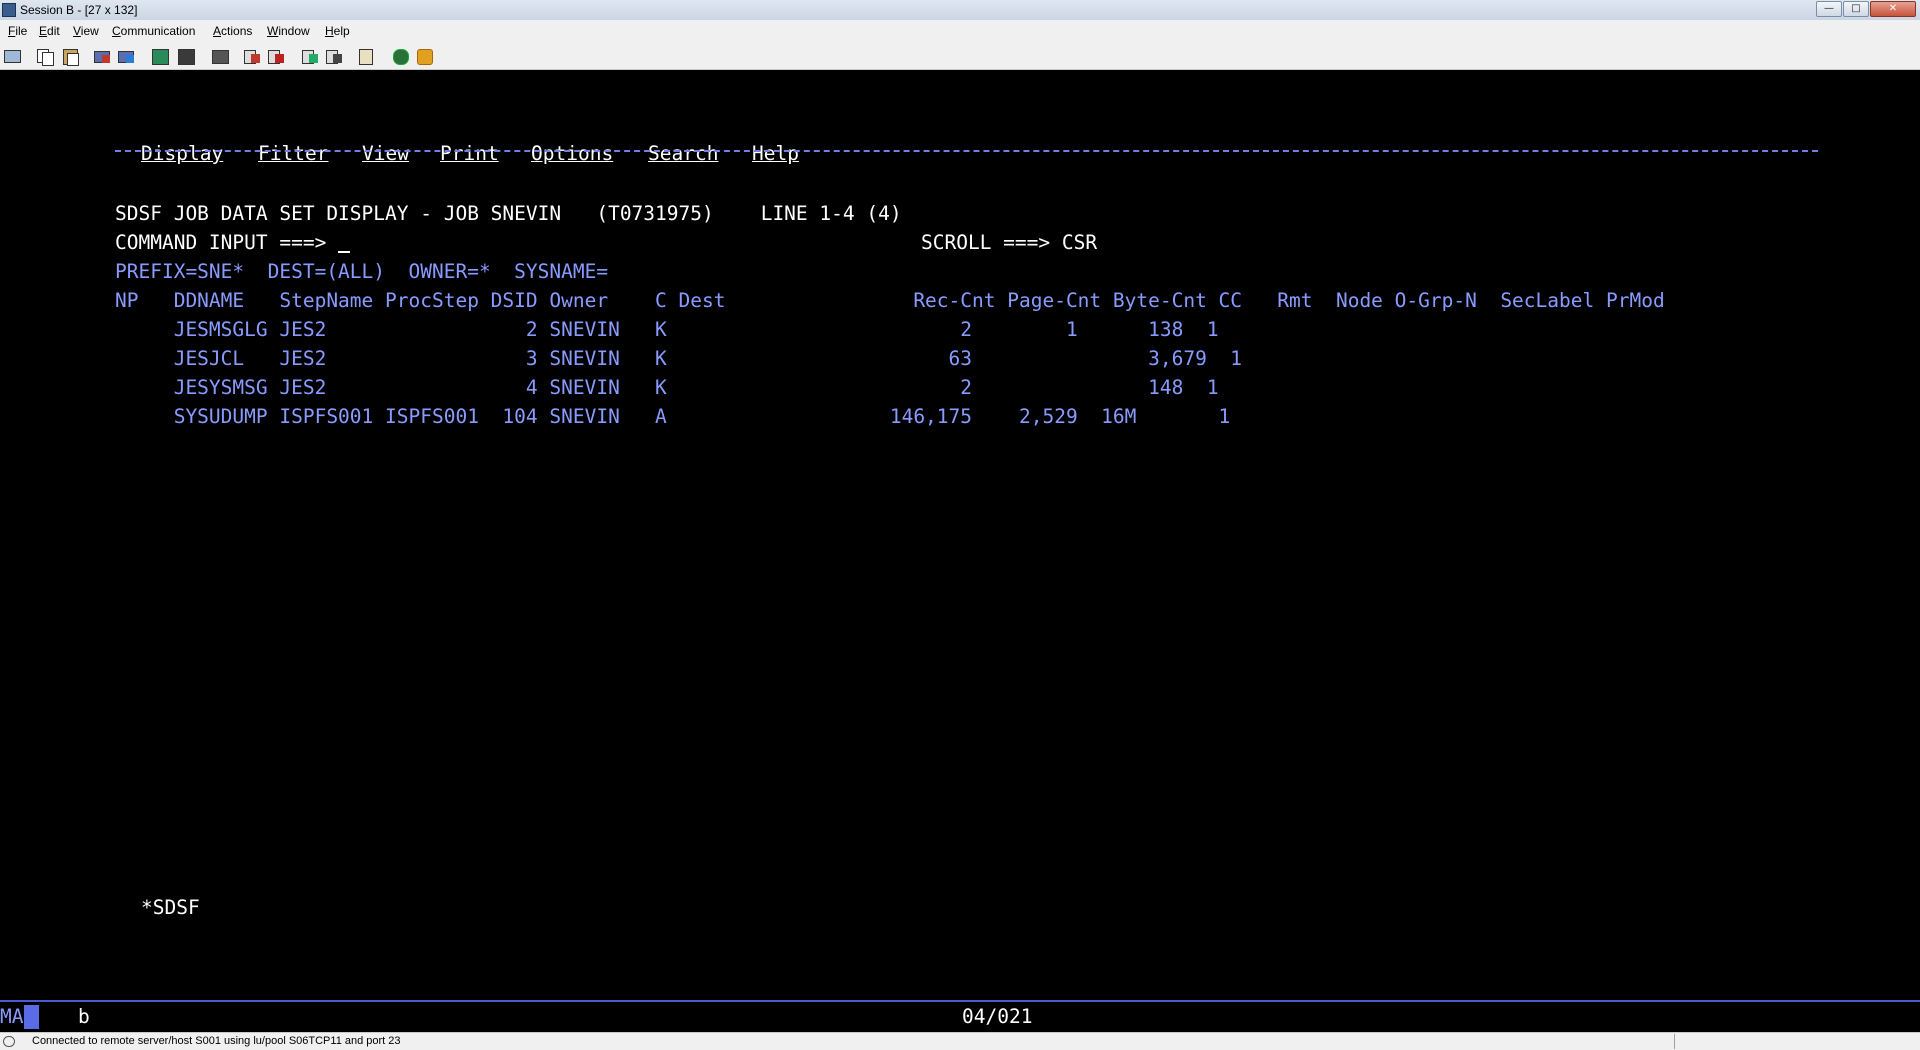  I want to click on paste-icon, so click(70, 56).